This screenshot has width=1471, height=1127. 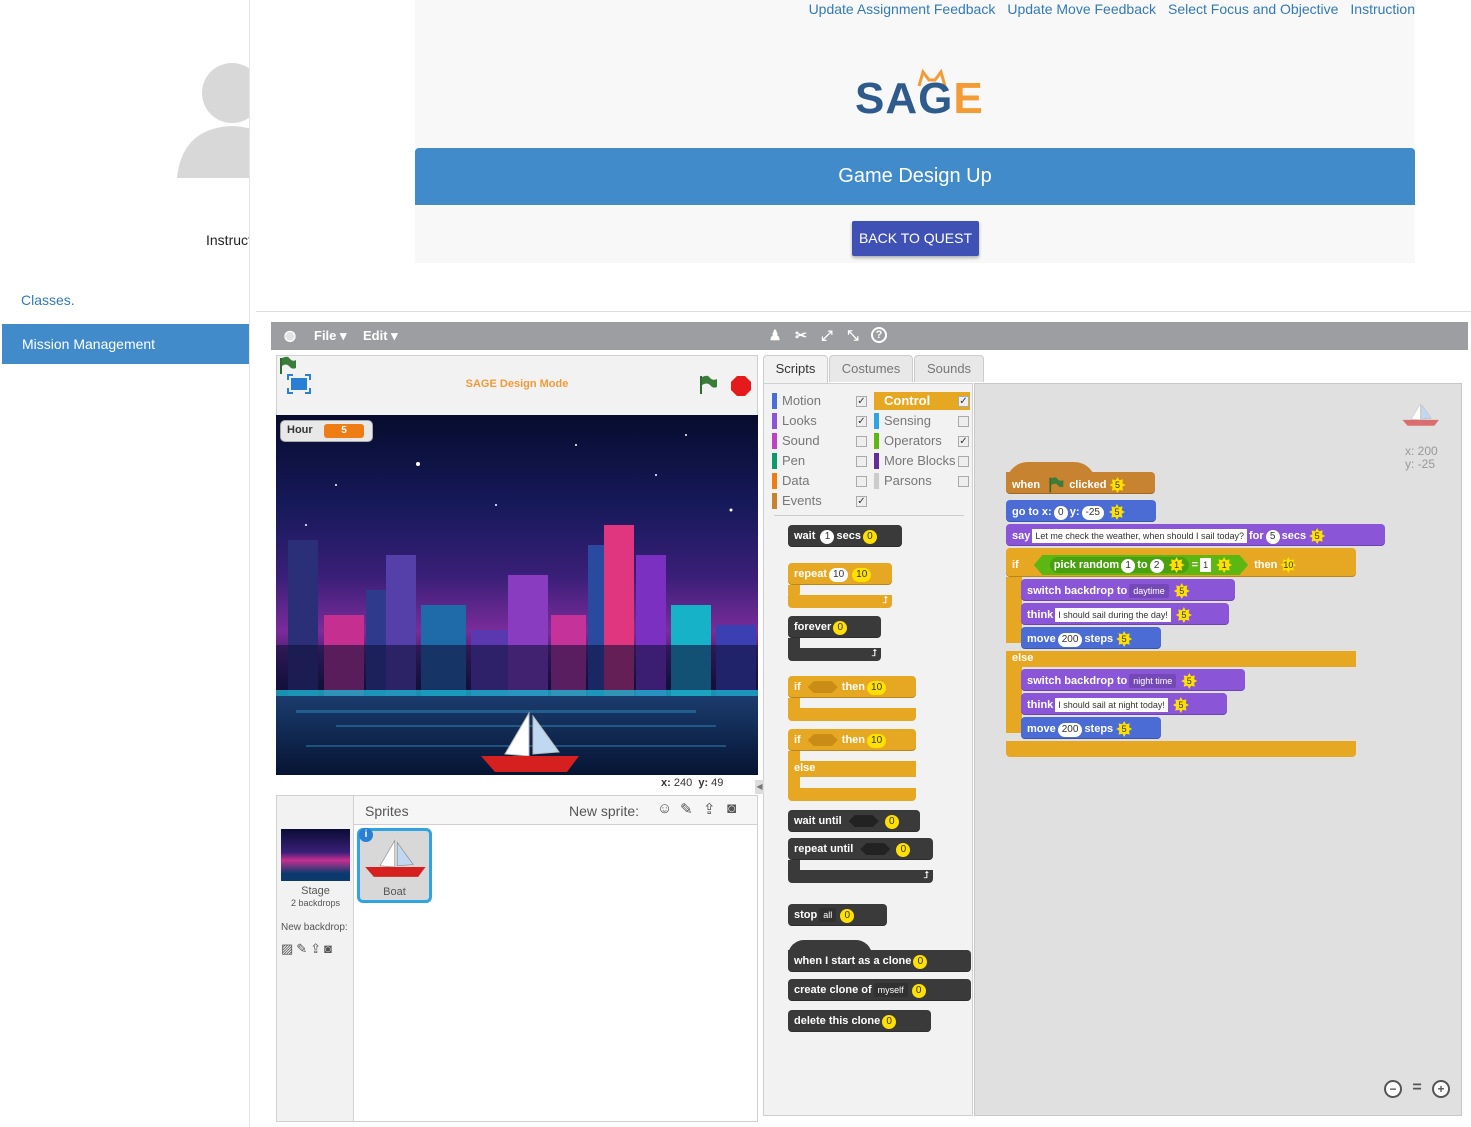 What do you see at coordinates (517, 595) in the screenshot?
I see `stage-canvas: Hour 5` at bounding box center [517, 595].